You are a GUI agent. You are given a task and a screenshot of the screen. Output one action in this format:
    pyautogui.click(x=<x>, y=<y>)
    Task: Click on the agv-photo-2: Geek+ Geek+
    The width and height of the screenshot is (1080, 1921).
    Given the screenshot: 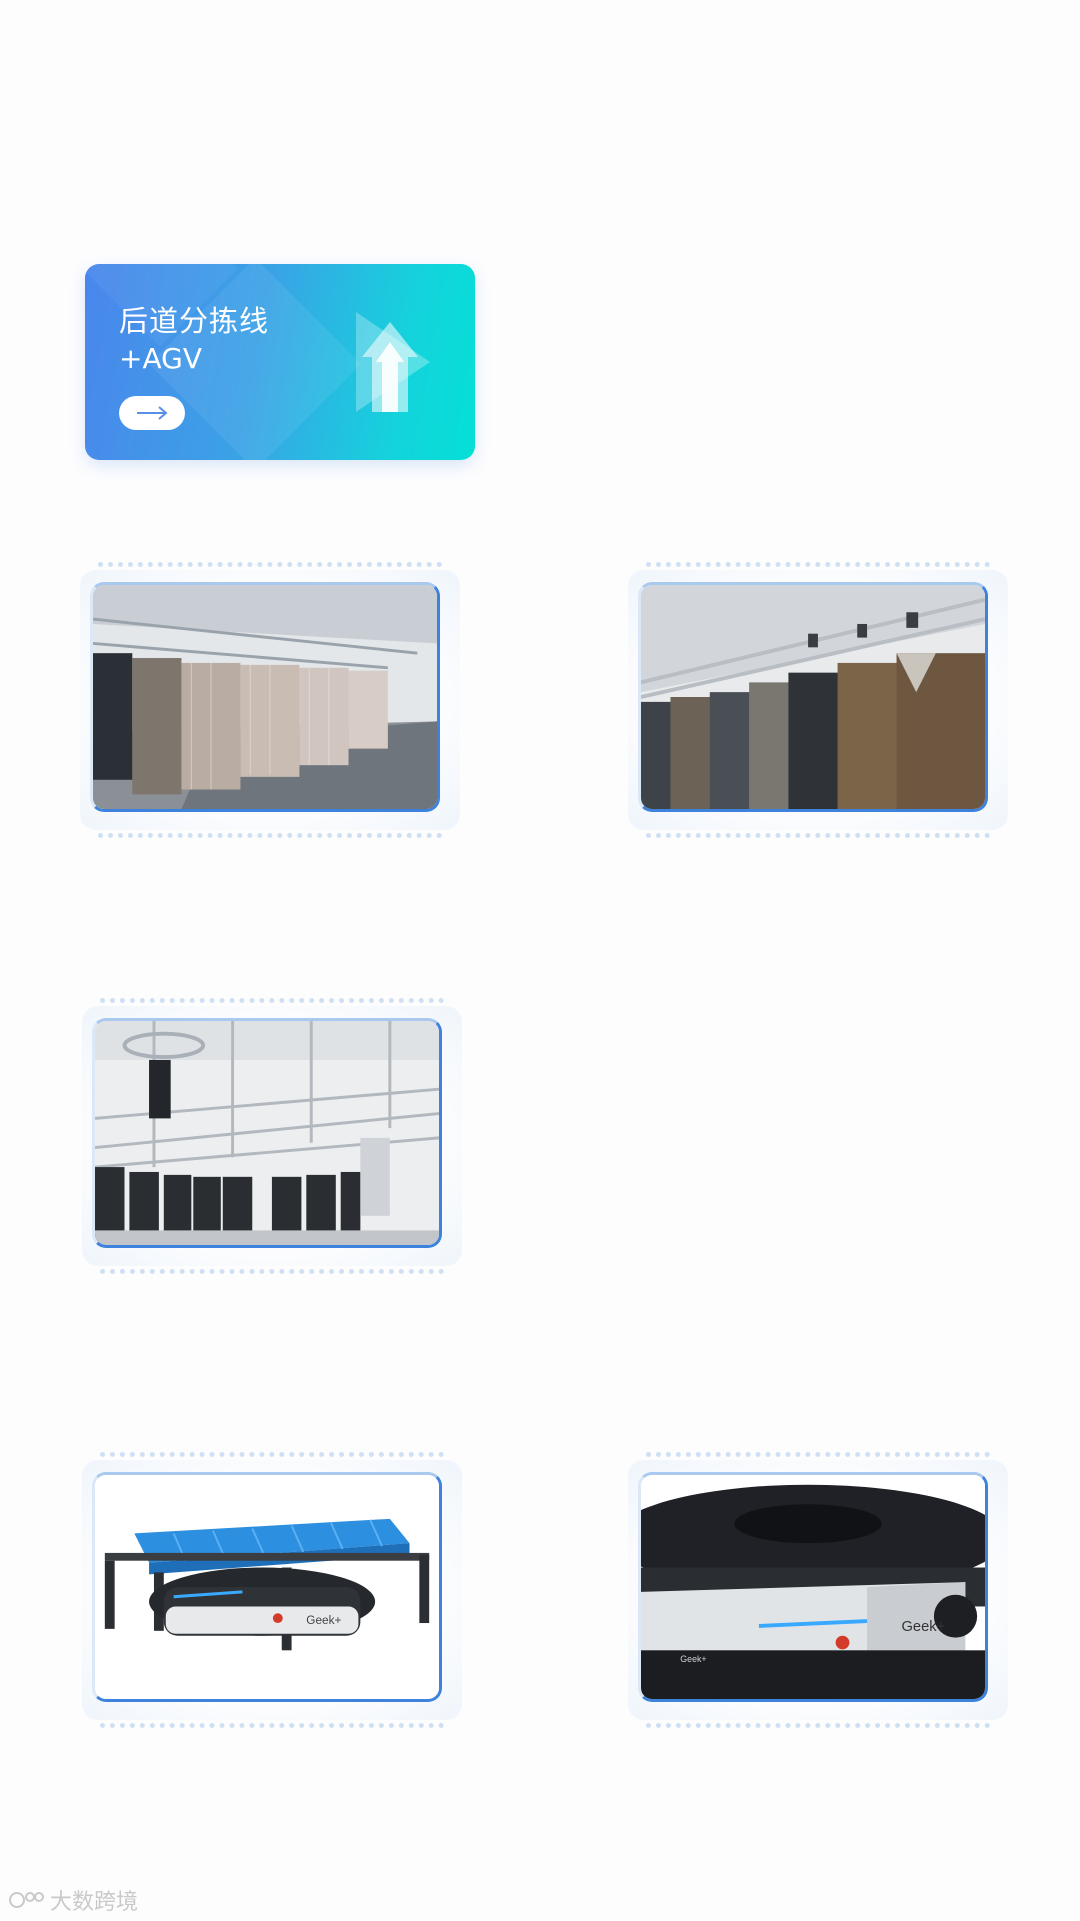 What is the action you would take?
    pyautogui.click(x=818, y=1590)
    